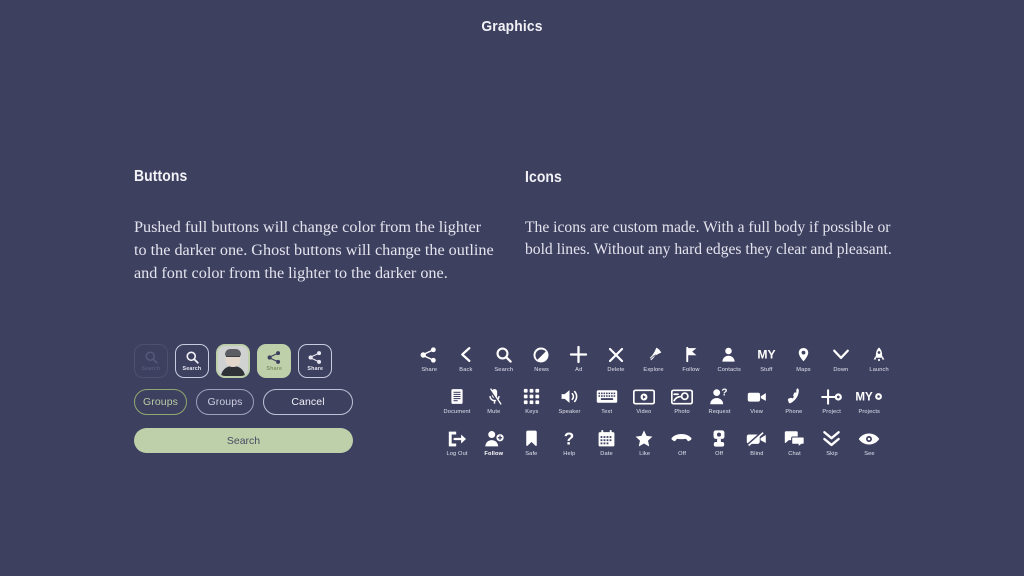  Describe the element at coordinates (495, 442) in the screenshot. I see `icon-cell-follow-person: Follow` at that location.